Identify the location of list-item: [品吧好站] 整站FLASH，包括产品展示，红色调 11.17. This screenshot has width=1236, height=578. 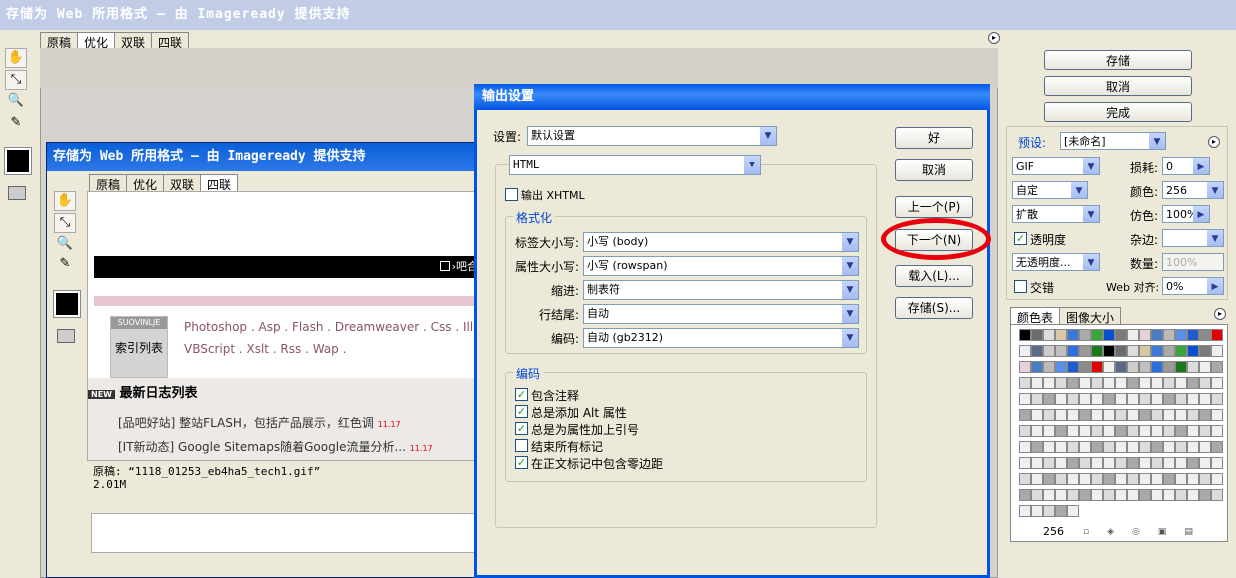
(259, 422).